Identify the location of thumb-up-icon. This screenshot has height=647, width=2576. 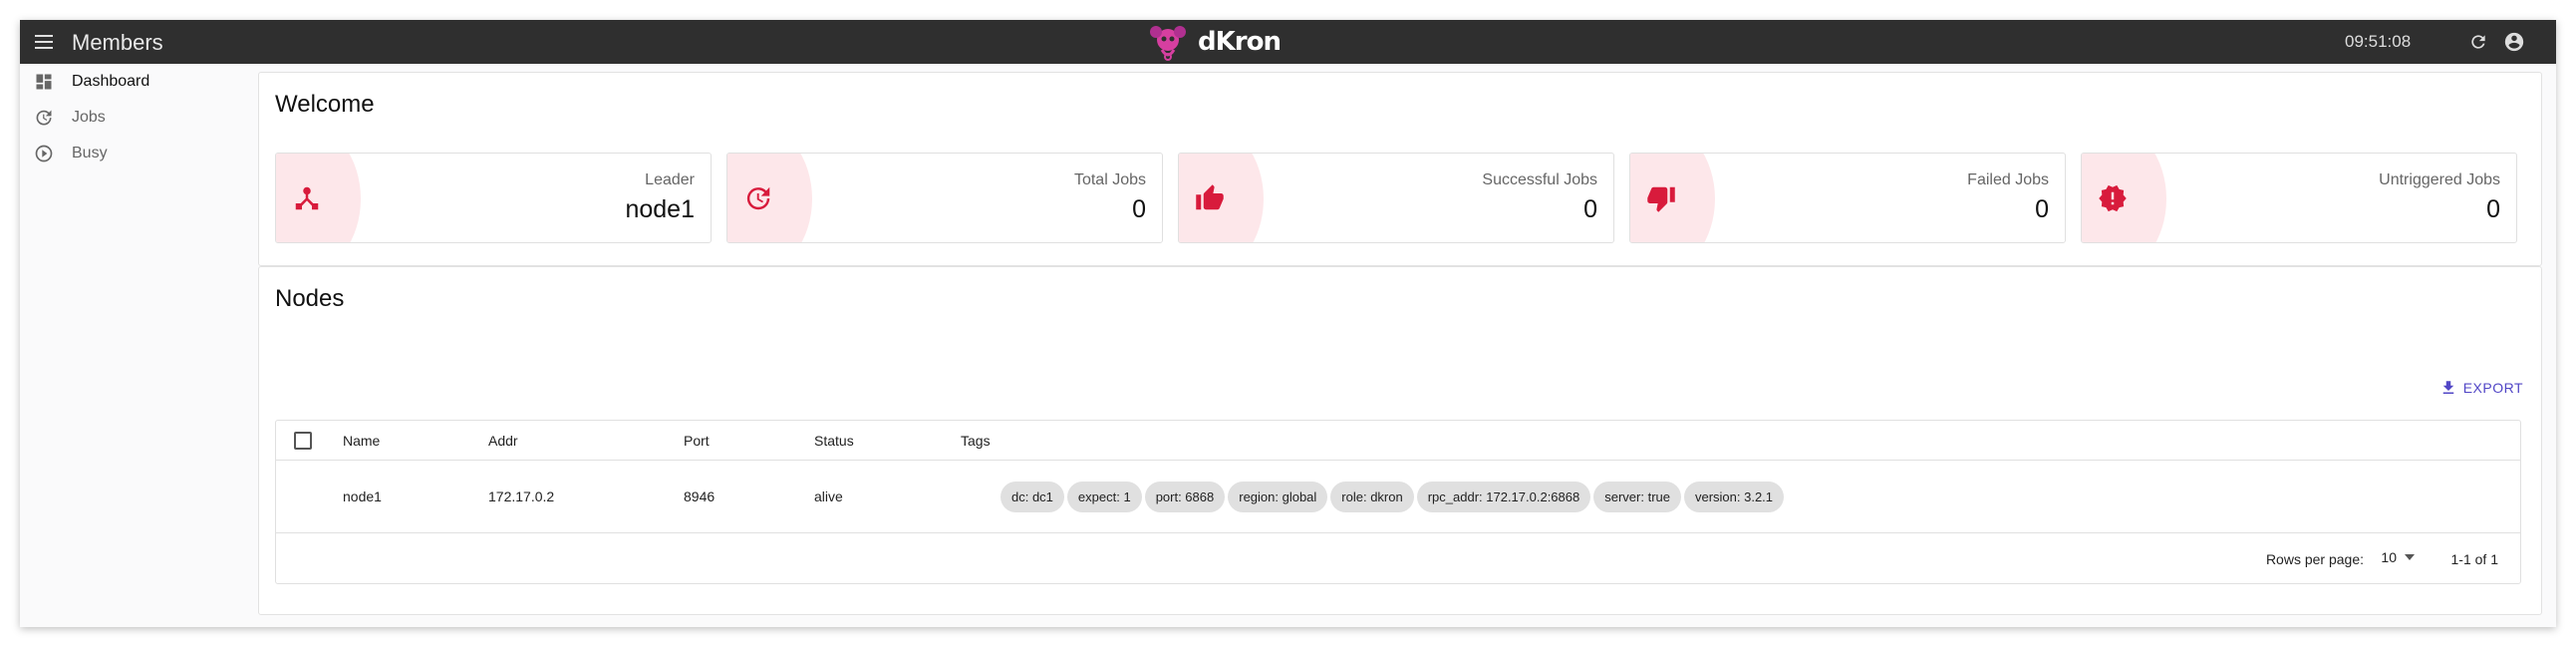
(1210, 197).